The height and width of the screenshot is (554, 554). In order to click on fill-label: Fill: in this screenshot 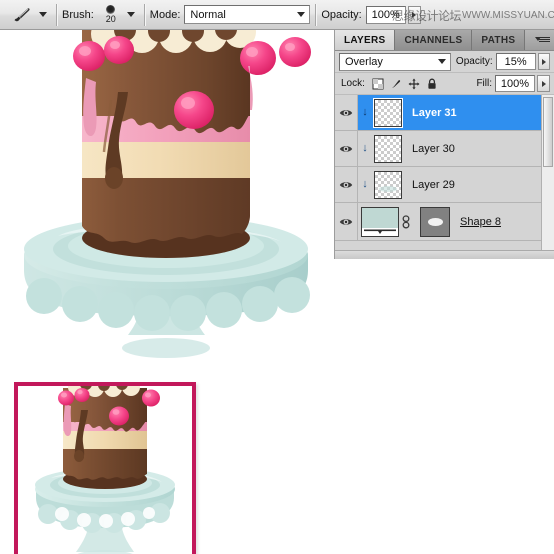, I will do `click(484, 83)`.